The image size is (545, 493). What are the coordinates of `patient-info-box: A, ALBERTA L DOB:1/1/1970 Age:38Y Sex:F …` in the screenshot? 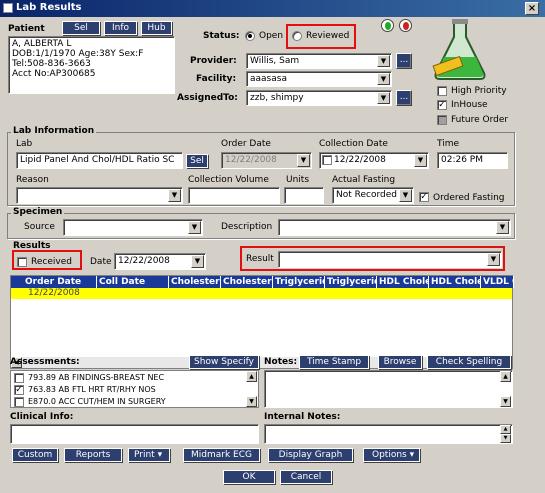 It's located at (91, 65).